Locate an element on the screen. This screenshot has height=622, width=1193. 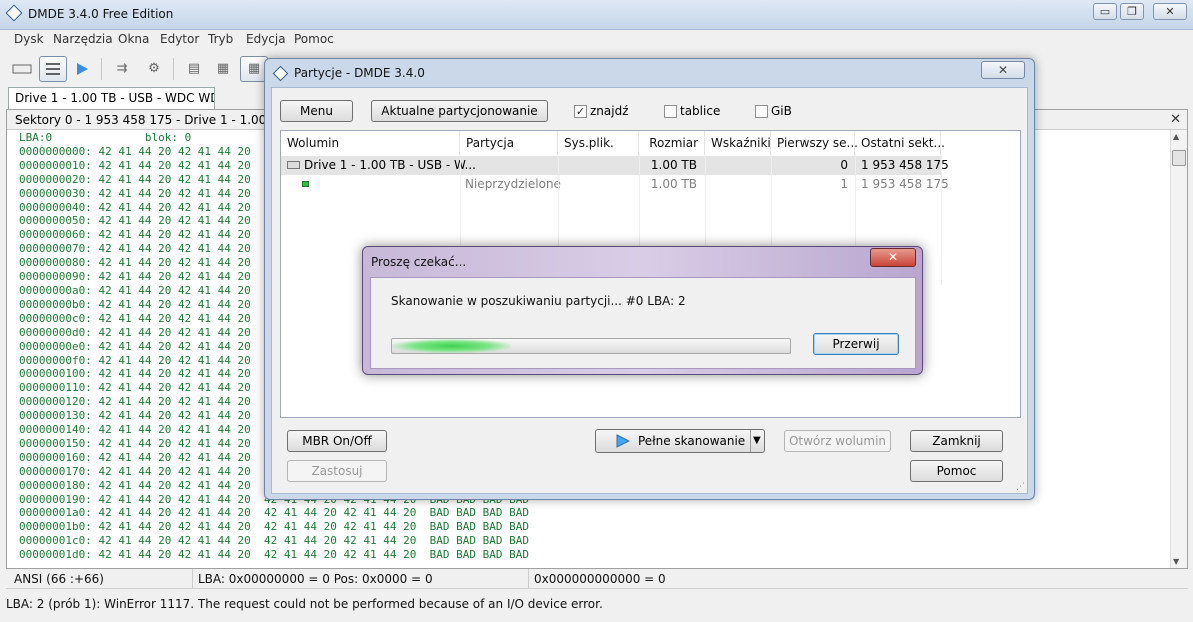
step-icon: ⇉ is located at coordinates (122, 69).